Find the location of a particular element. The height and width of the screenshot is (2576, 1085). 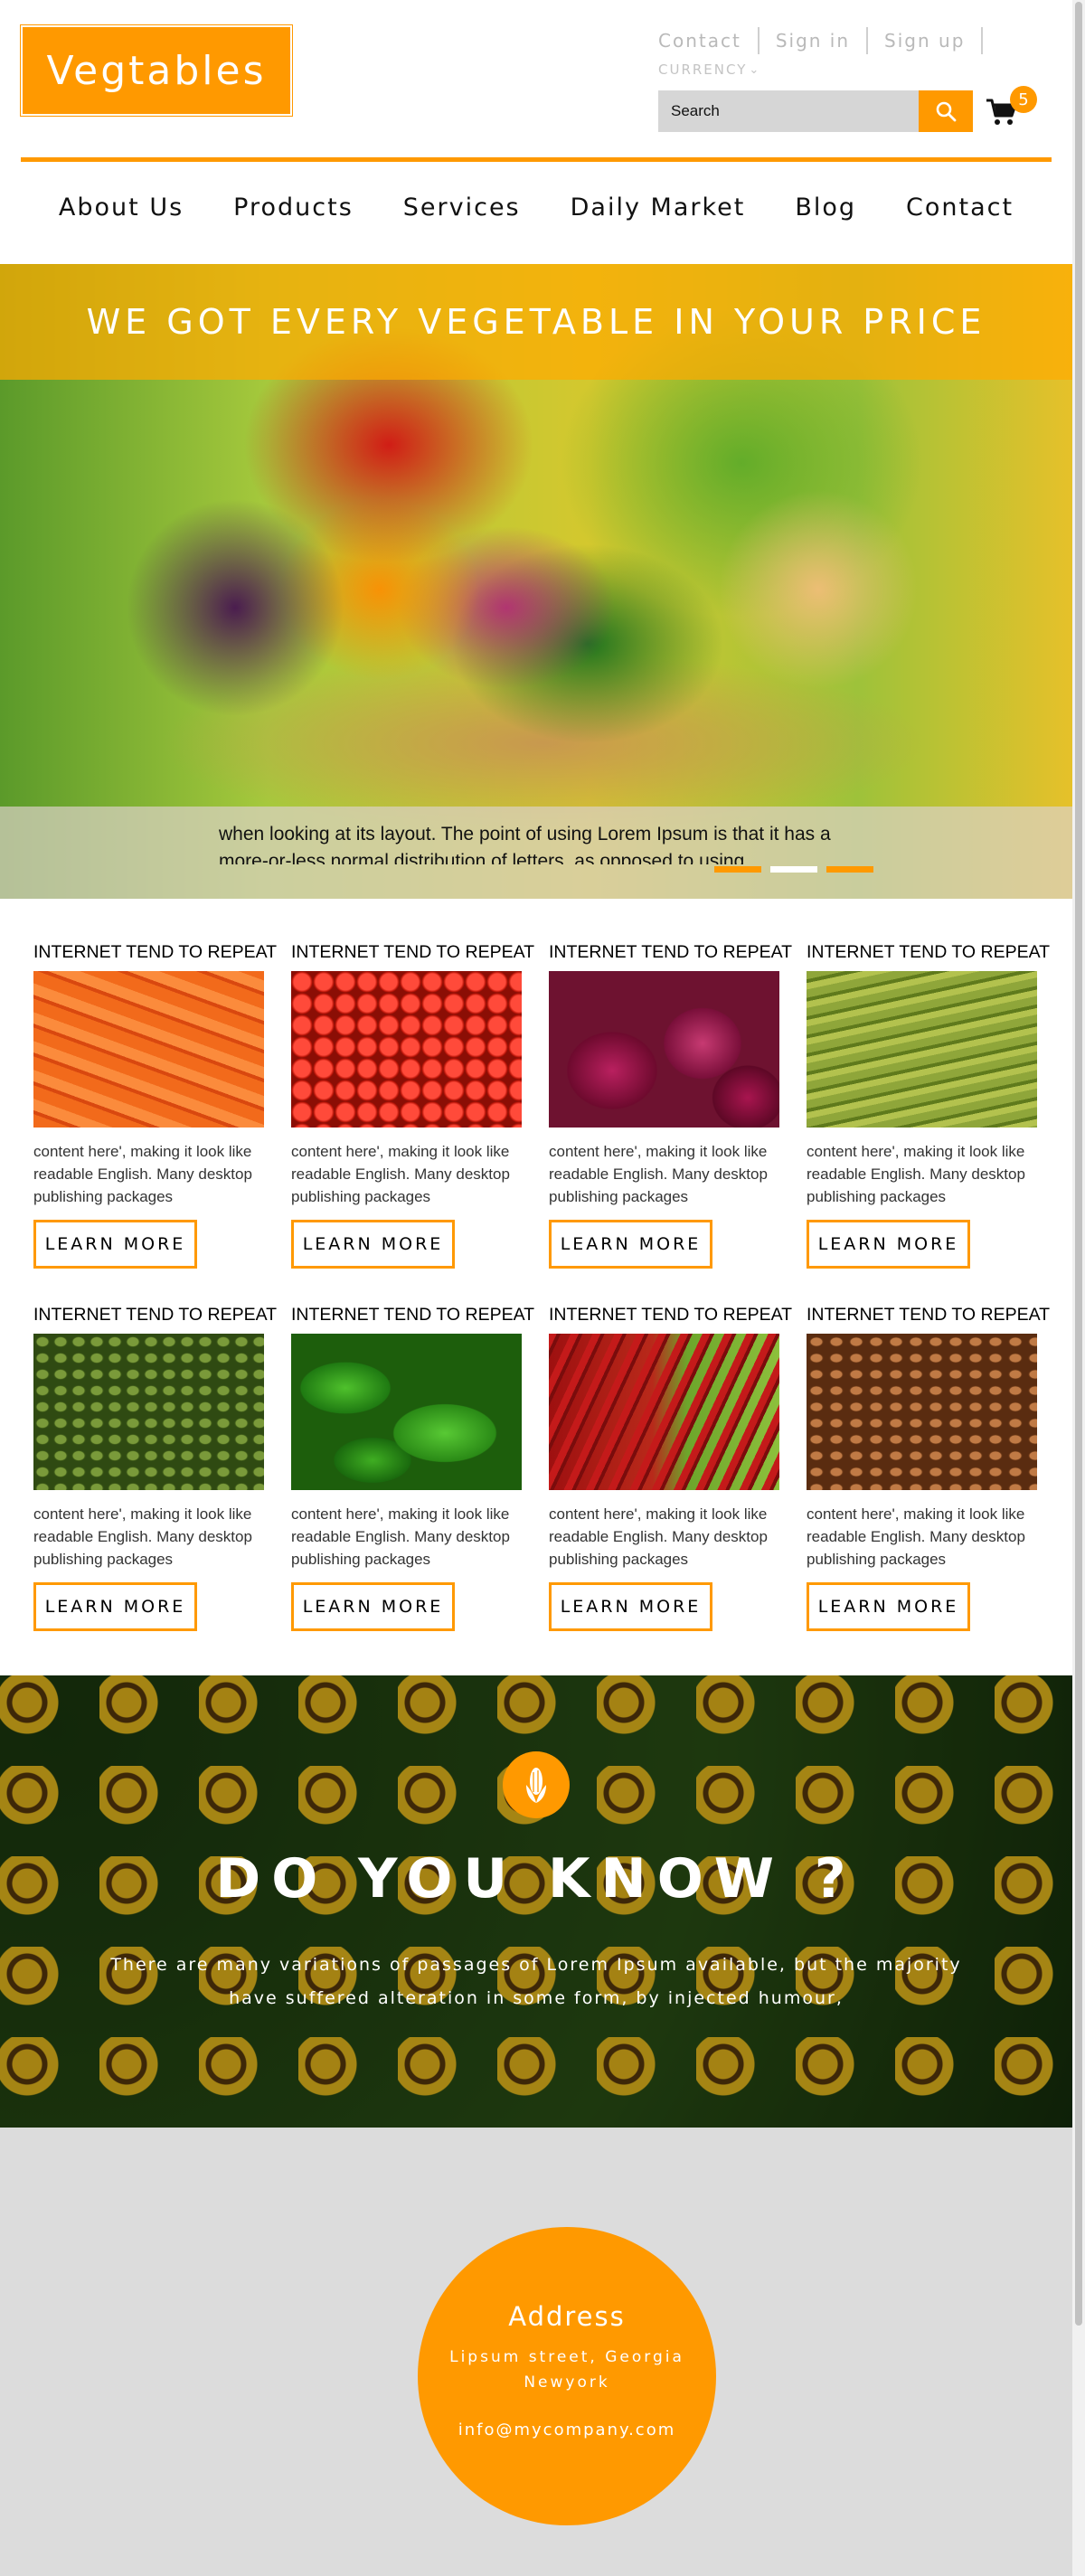

product-image-chili-peppers is located at coordinates (664, 1412).